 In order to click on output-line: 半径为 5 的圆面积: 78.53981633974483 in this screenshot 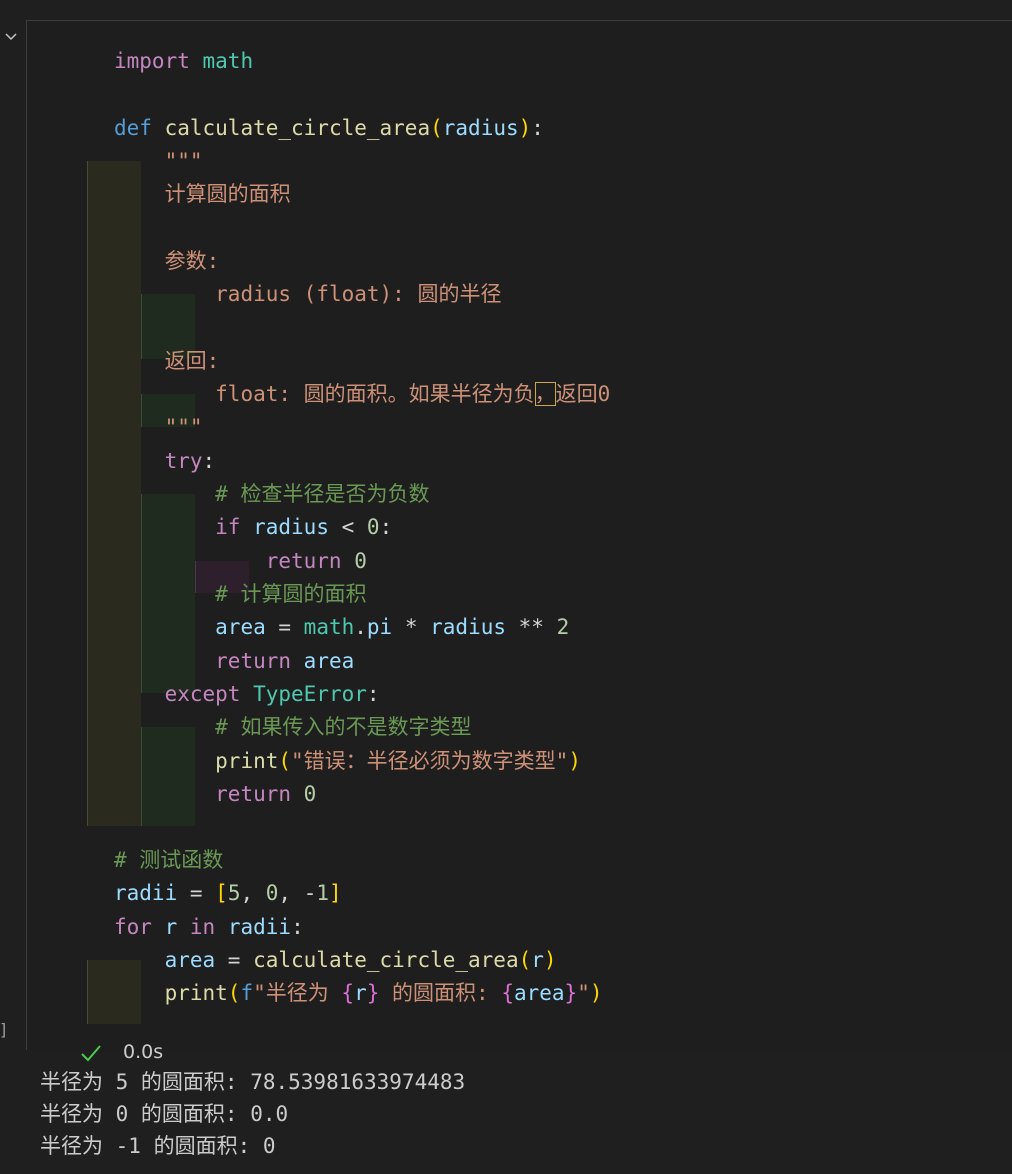, I will do `click(253, 1082)`.